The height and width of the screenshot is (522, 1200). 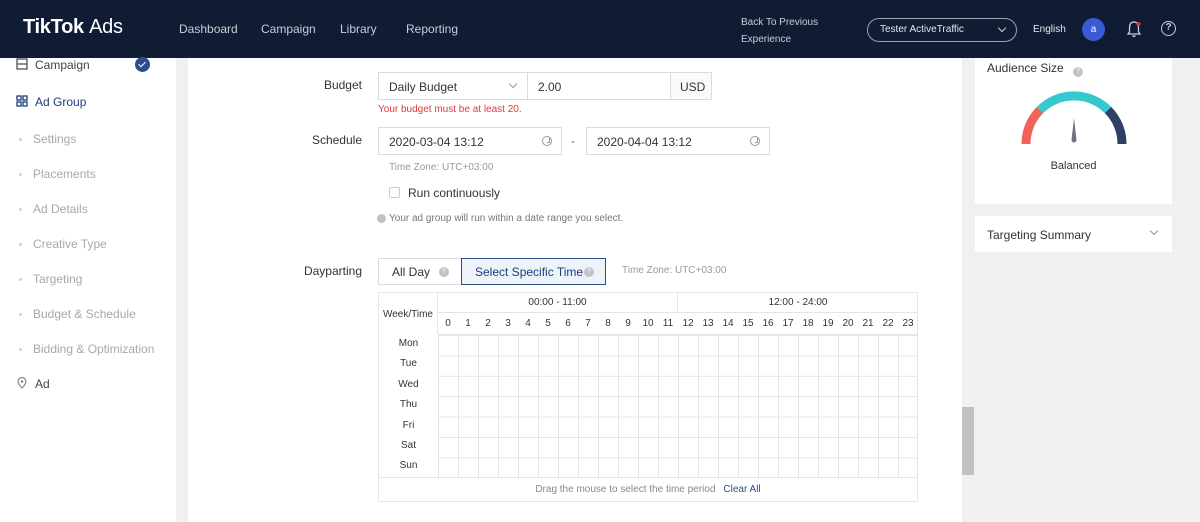 I want to click on scrollbar-thumb, so click(x=968, y=441).